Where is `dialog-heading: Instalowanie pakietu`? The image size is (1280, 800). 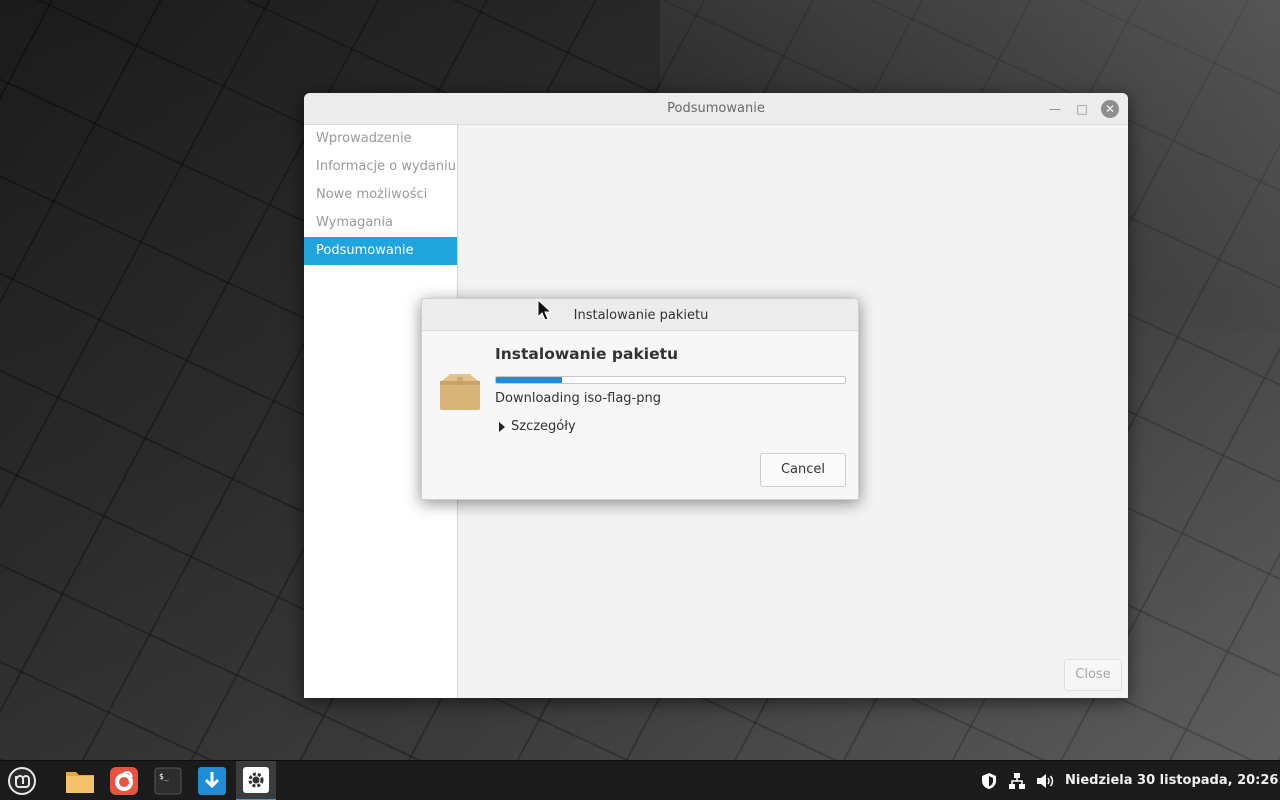 dialog-heading: Instalowanie pakietu is located at coordinates (587, 354).